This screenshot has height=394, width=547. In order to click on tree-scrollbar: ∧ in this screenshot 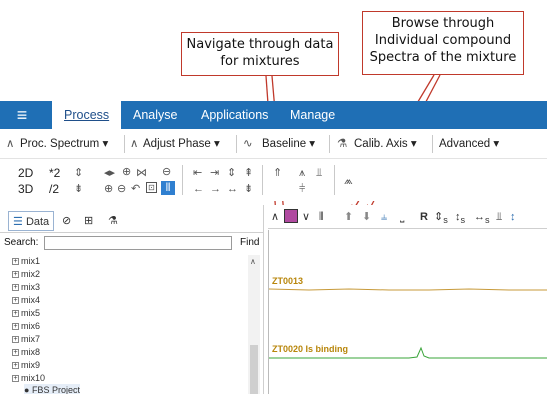, I will do `click(254, 324)`.